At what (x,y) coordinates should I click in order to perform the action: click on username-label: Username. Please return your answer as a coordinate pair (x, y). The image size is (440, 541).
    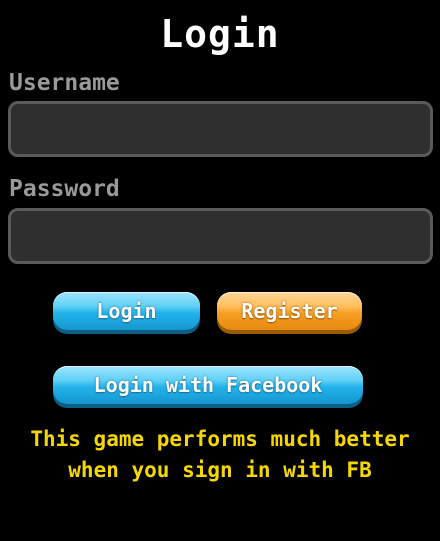
    Looking at the image, I should click on (64, 83).